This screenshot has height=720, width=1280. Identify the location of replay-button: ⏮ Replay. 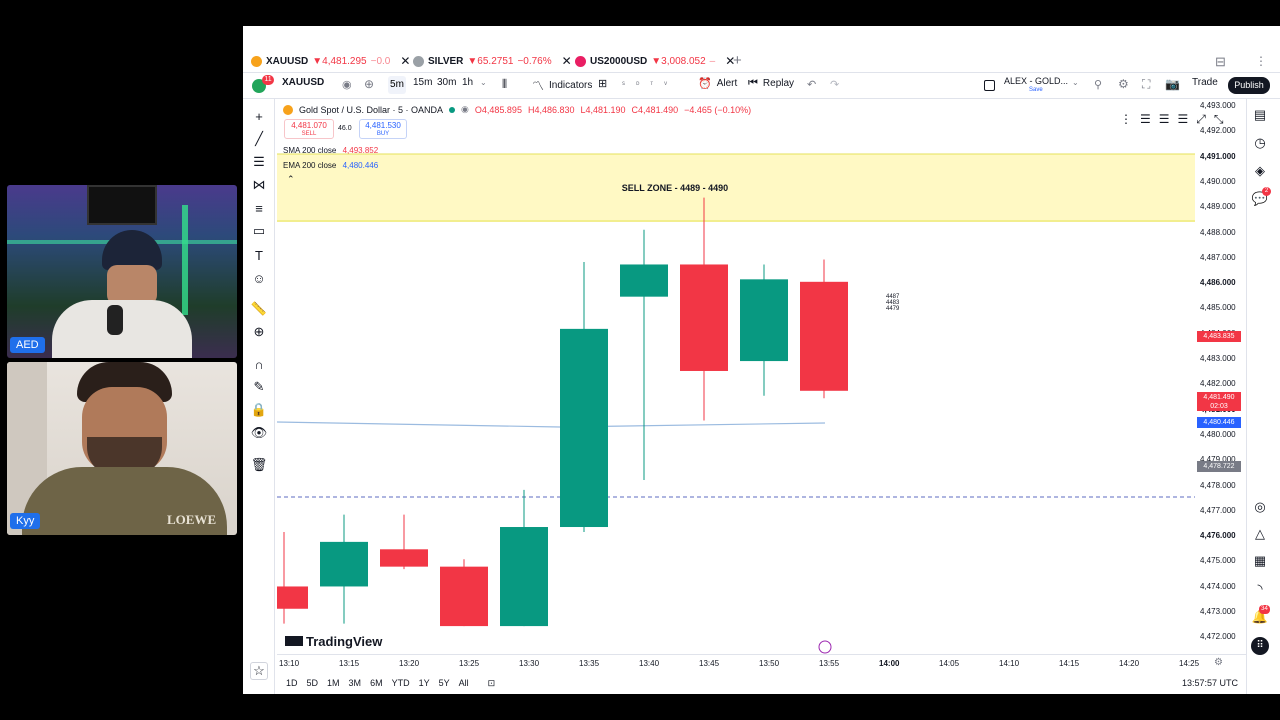
(771, 83).